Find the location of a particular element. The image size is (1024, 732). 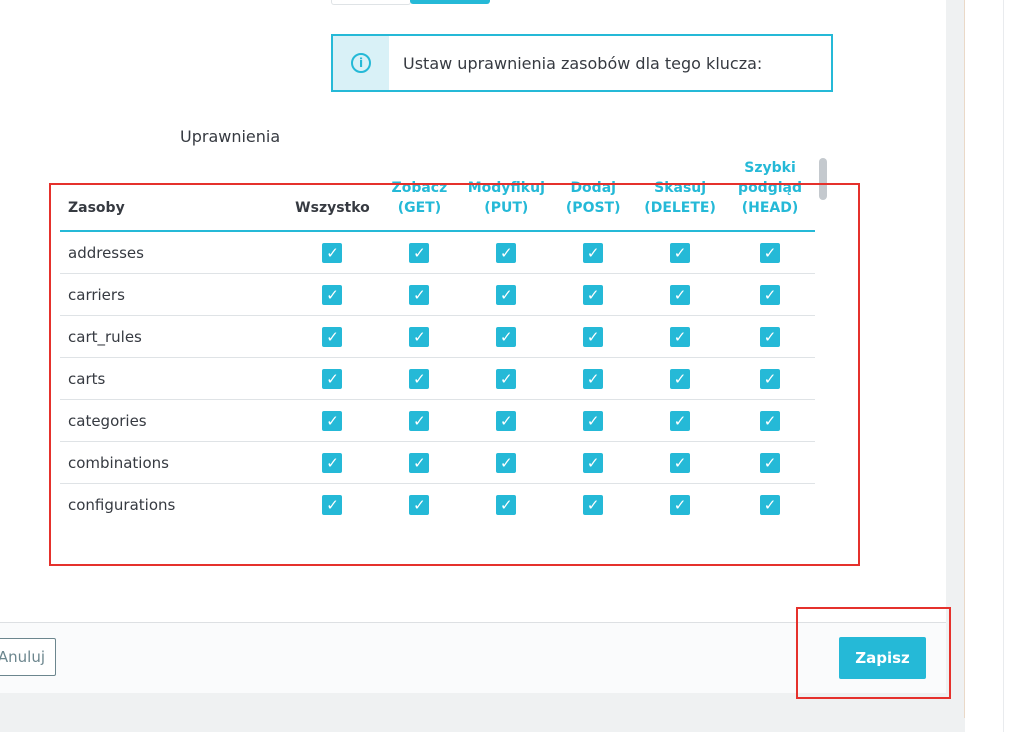

top-tab-active is located at coordinates (450, 2).